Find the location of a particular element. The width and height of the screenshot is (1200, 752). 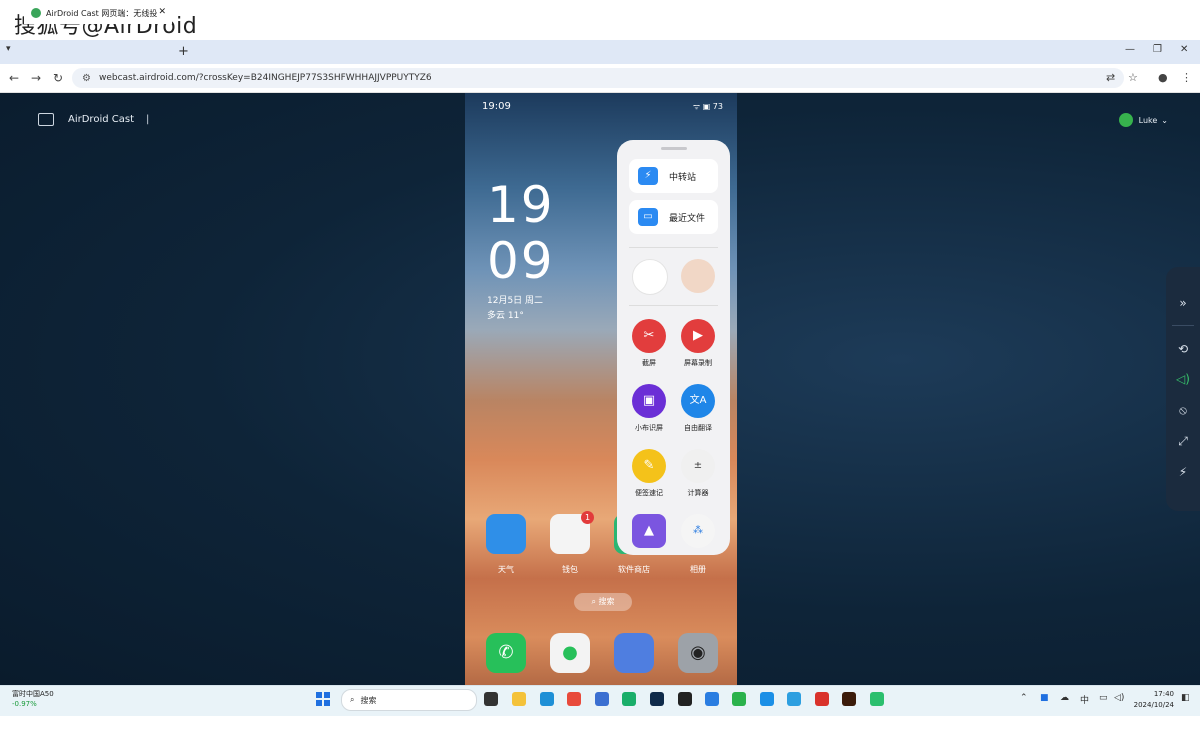

collapse-double-chevron-icon: » is located at coordinates (1183, 303).